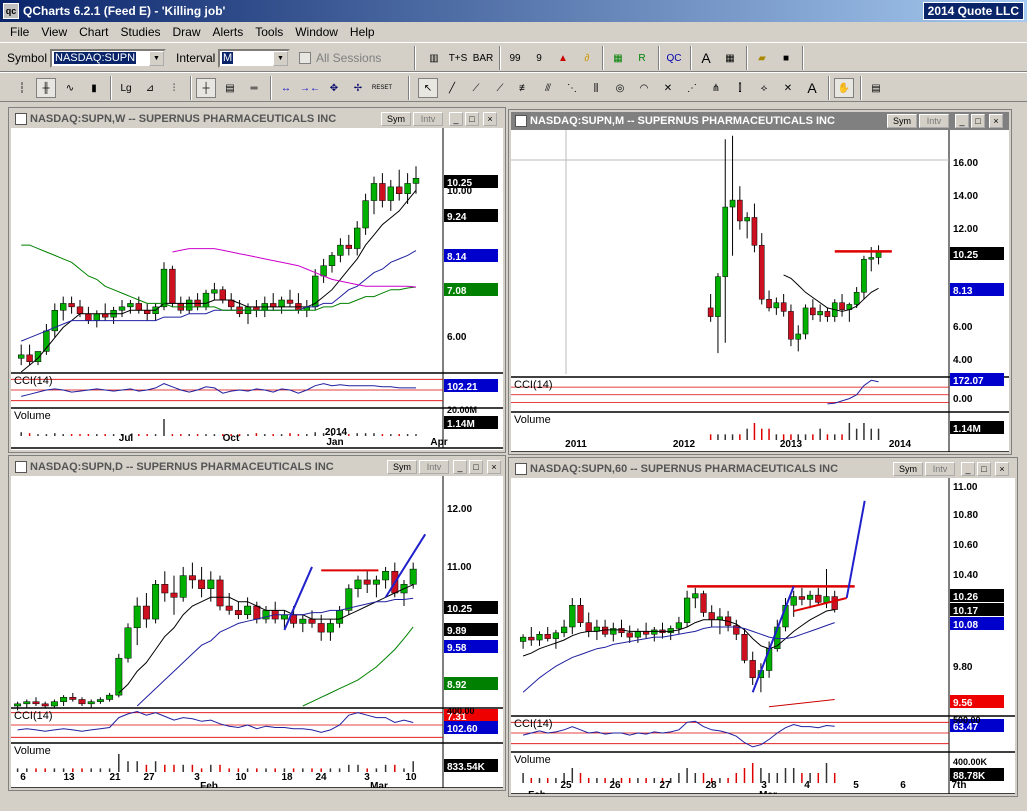 The image size is (1027, 811). I want to click on price-tick-label: 12.00, so click(459, 509).